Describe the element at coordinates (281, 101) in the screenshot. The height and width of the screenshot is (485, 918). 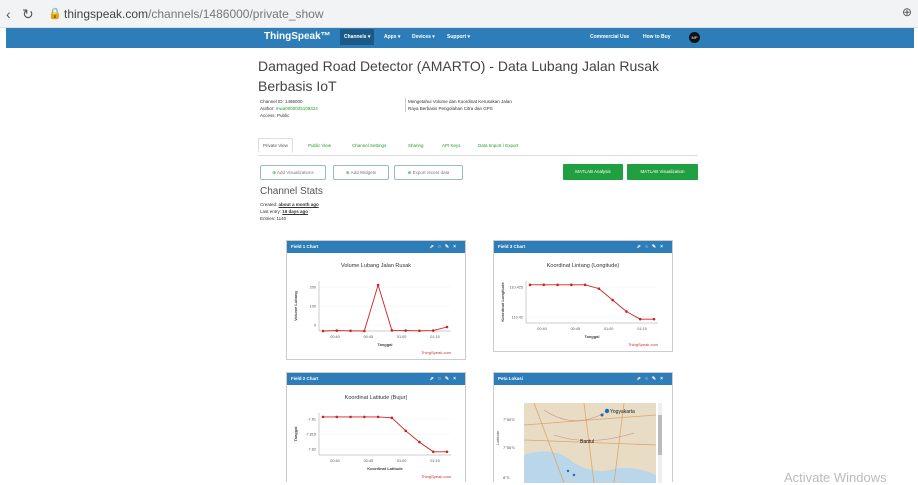
I see `channel-id: Channel ID: 1486000` at that location.